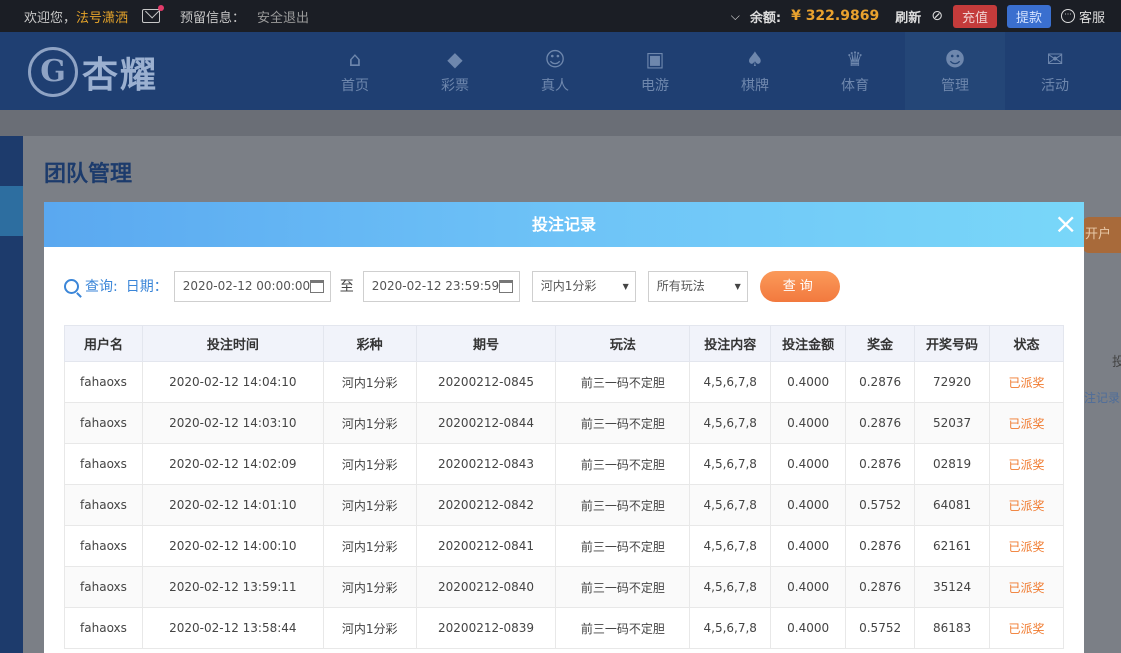 This screenshot has height=653, width=1121. I want to click on table-header-row: 用户名 投注时间 彩种 期号 玩法 投注内容 投注金额 奖金 开奖号码 状态, so click(564, 343).